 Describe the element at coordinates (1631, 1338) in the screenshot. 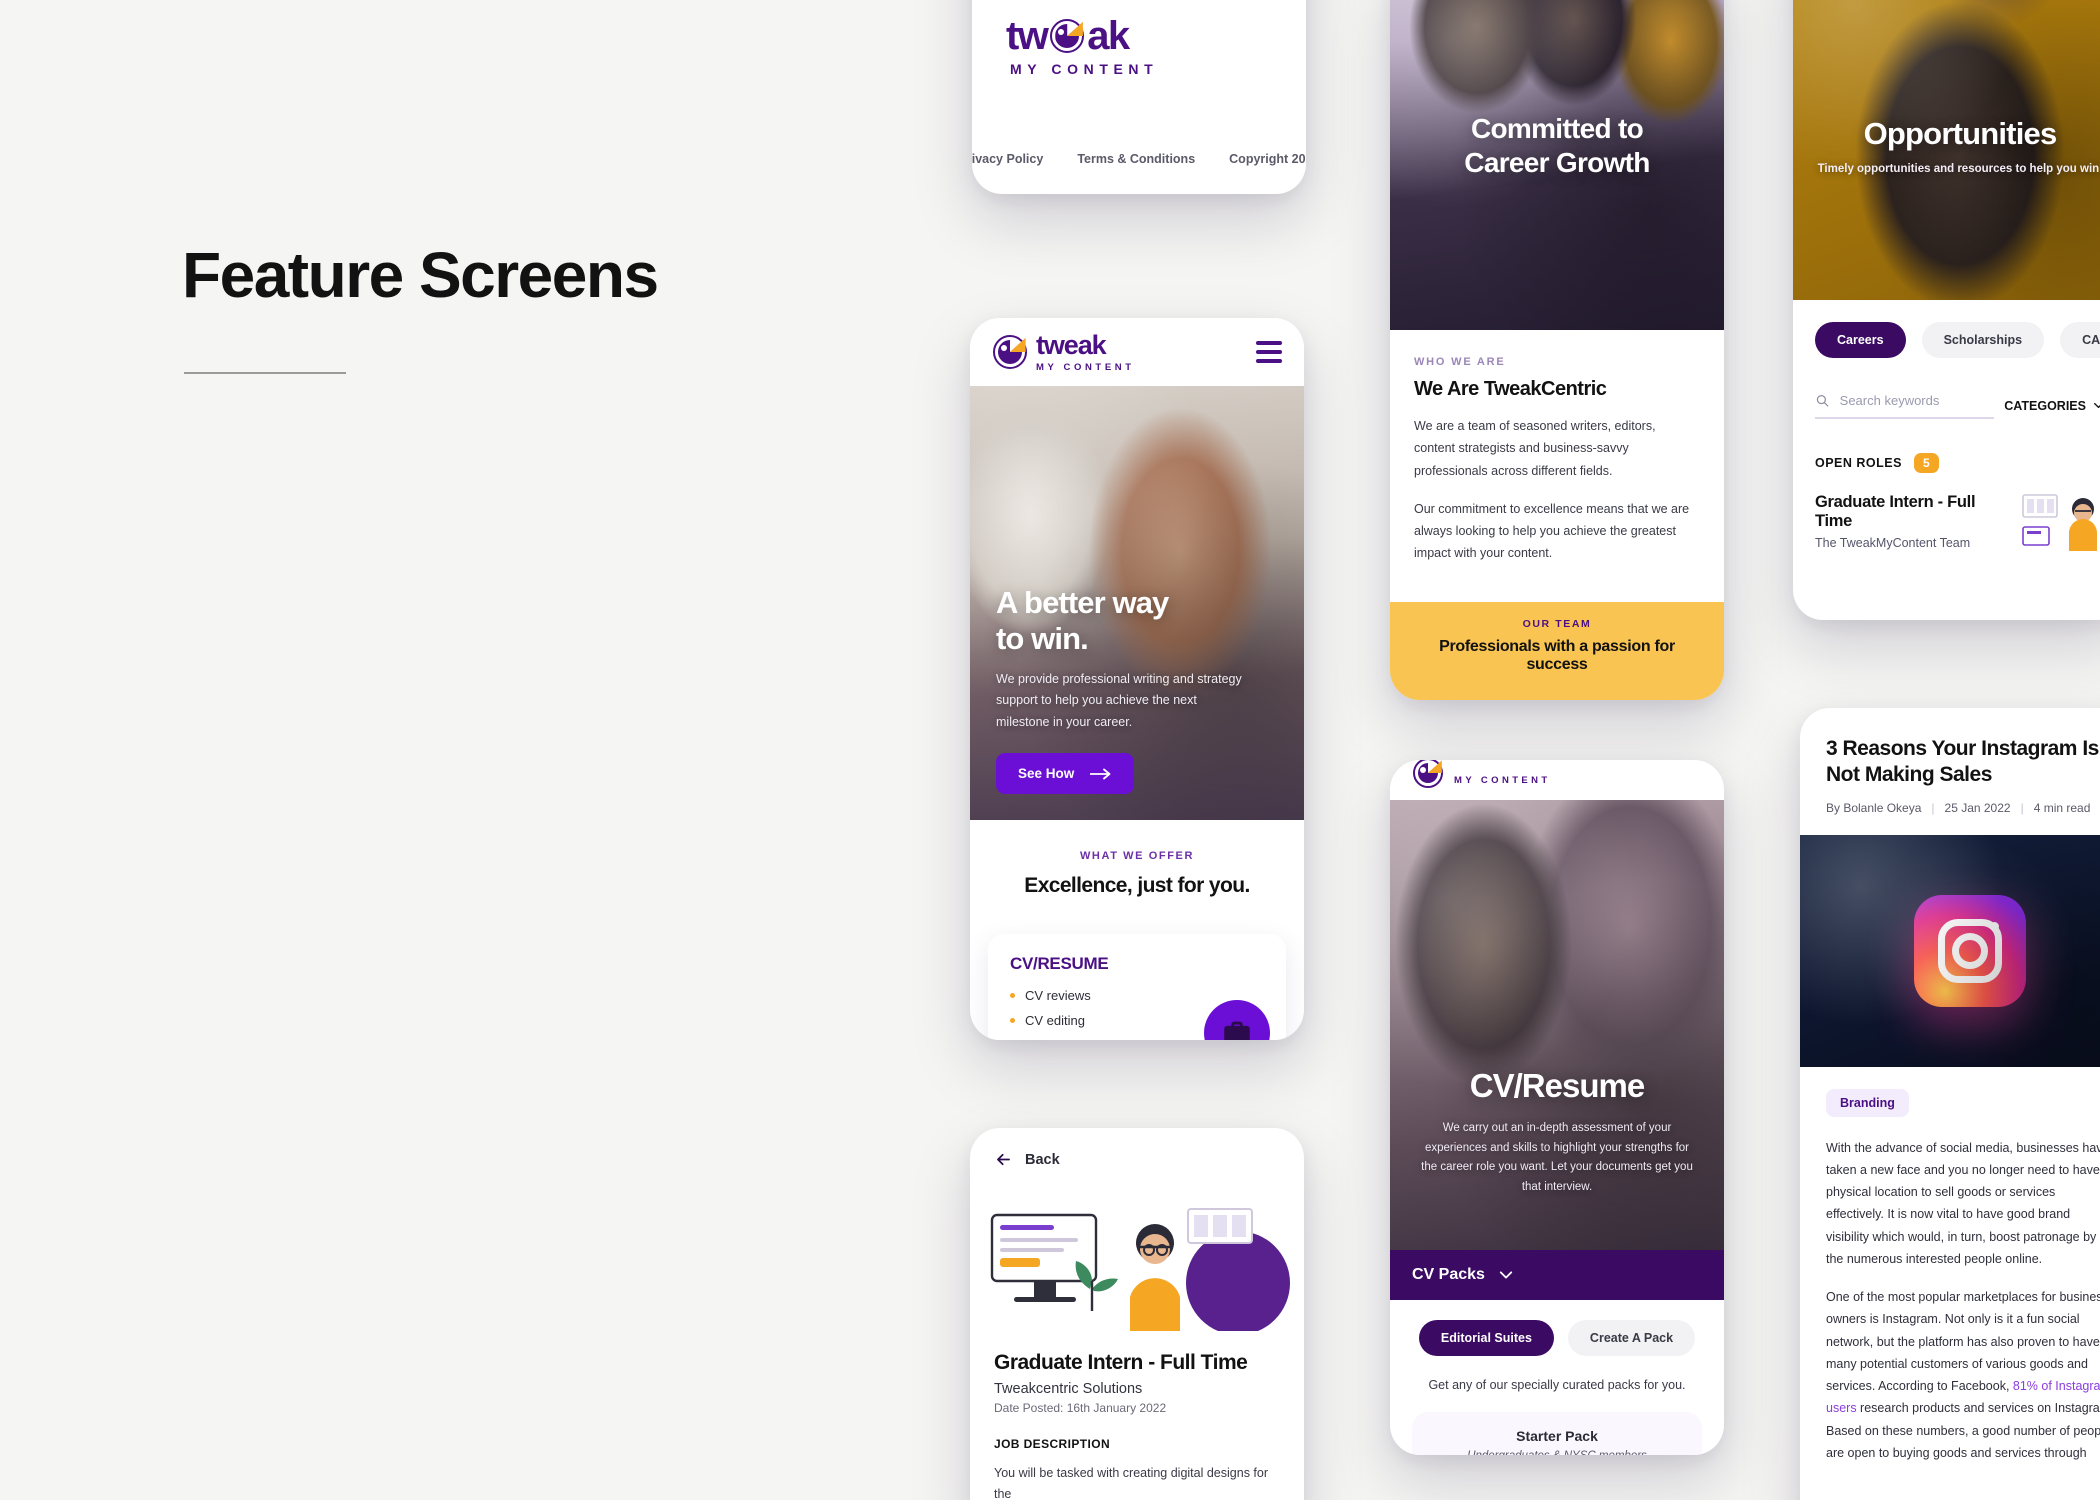

I see `tab-create-a-pack: Create A Pack` at that location.